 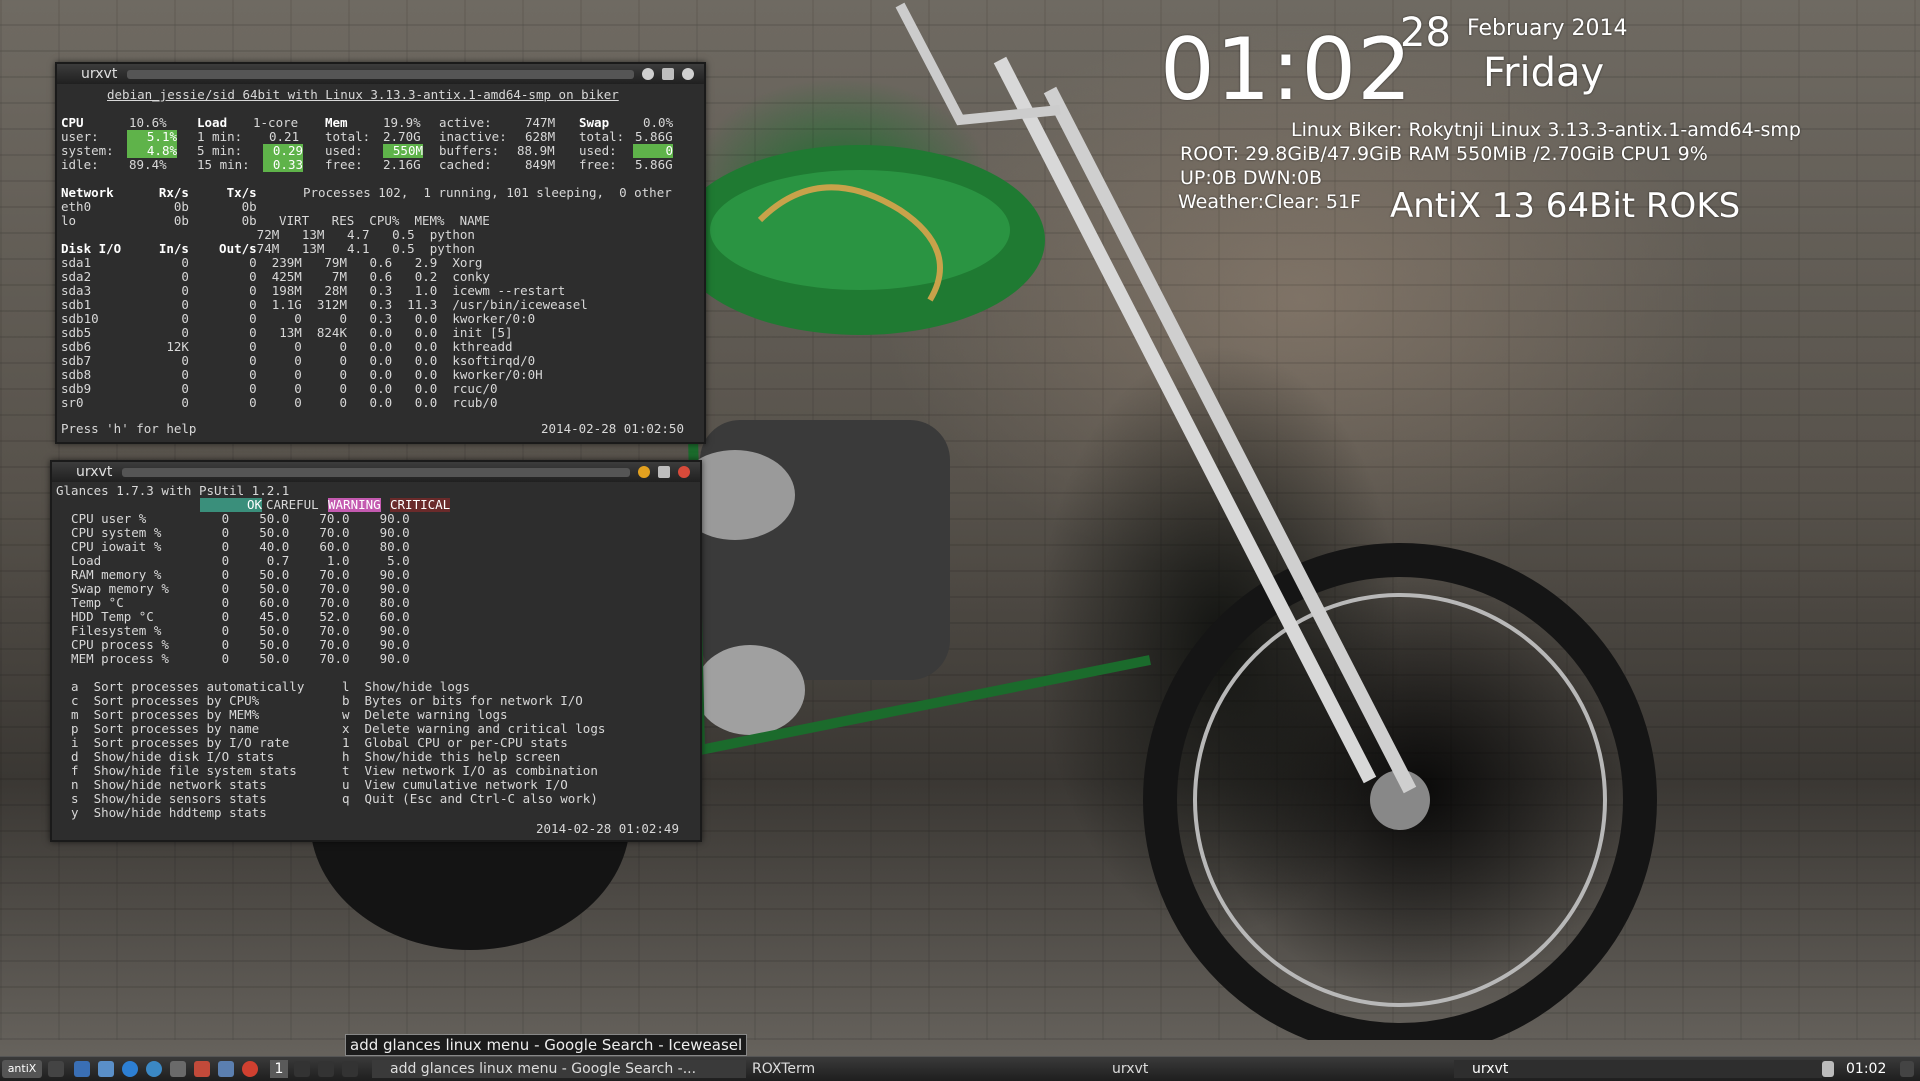 I want to click on browser-icon, so click(x=130, y=1069).